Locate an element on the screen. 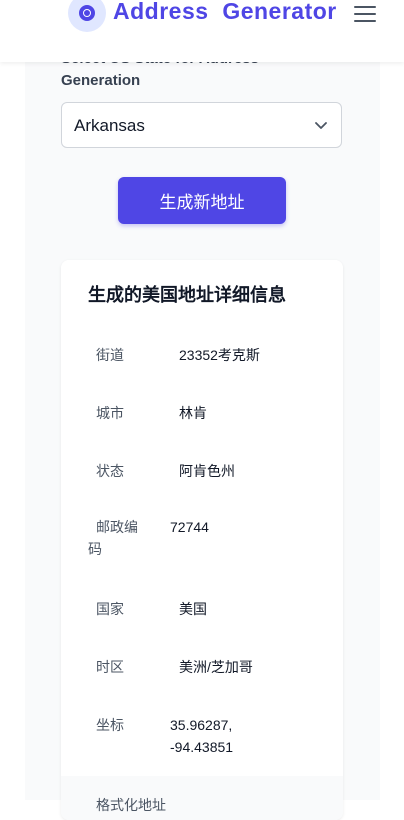  state-select-value: Arkansas is located at coordinates (109, 125).